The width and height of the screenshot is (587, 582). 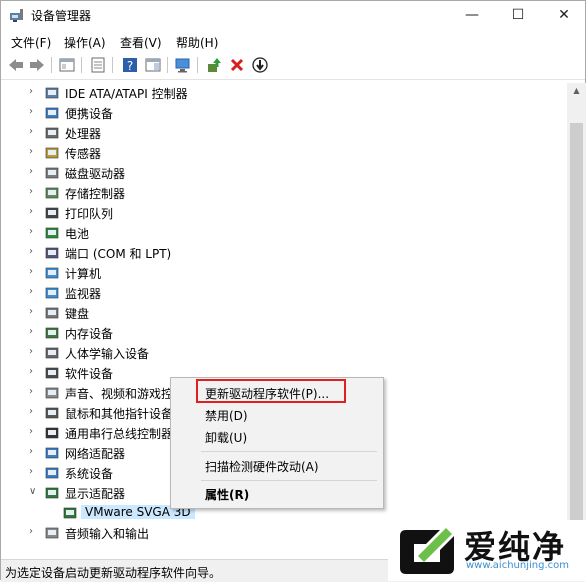 I want to click on mouse-icon, so click(x=52, y=413).